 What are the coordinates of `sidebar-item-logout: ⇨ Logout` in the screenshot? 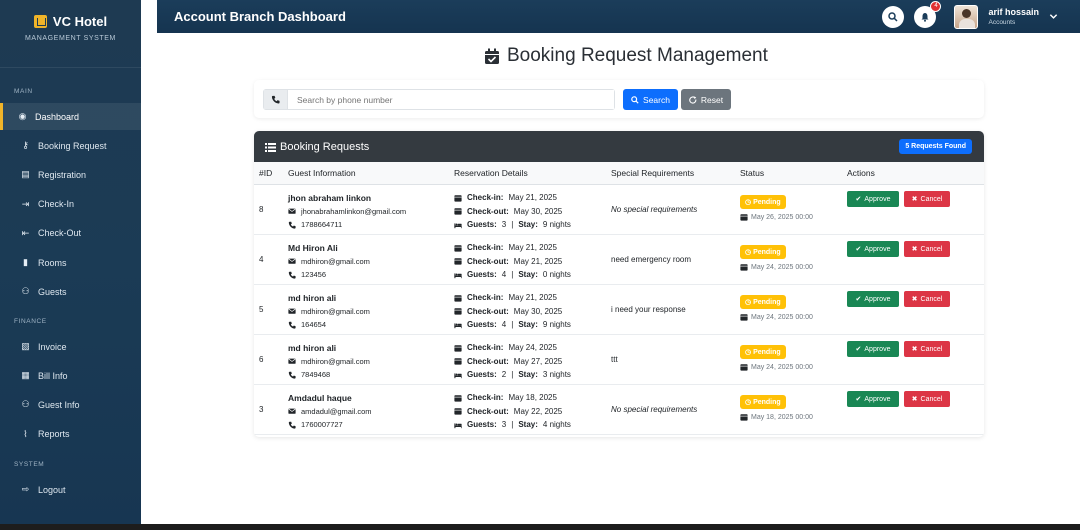 It's located at (70, 489).